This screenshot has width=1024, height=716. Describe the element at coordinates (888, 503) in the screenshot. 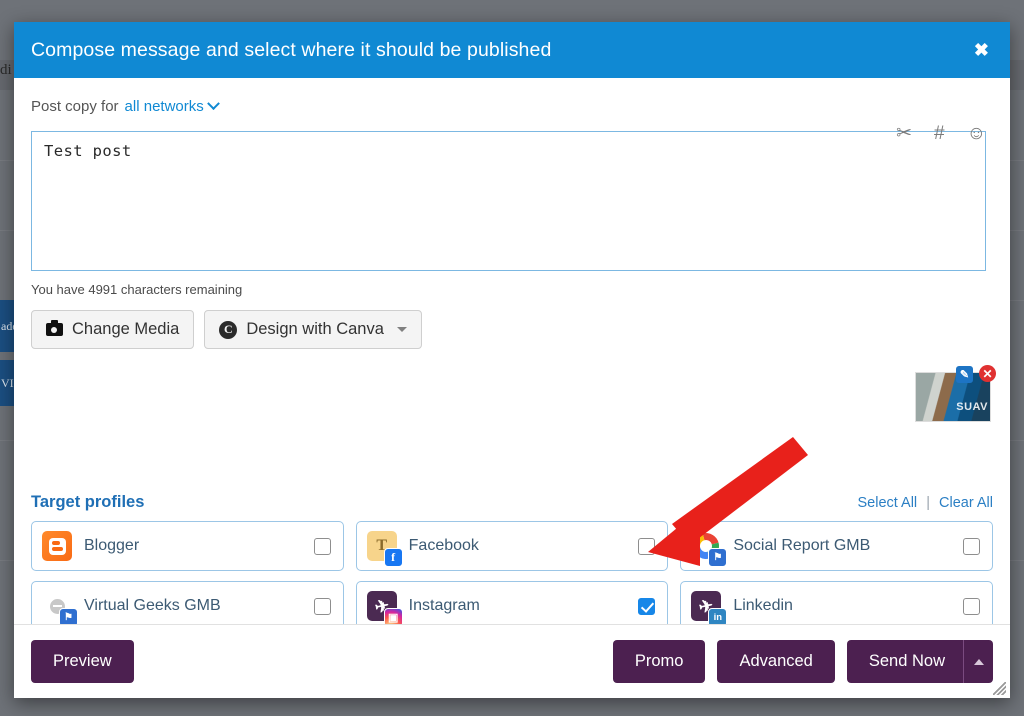

I see `select-all-link: Select All` at that location.